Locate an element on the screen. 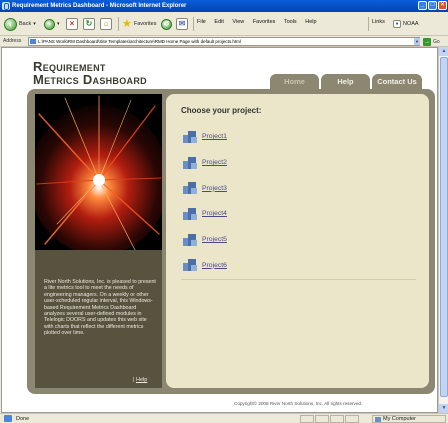  history-icon: ↺ is located at coordinates (166, 24).